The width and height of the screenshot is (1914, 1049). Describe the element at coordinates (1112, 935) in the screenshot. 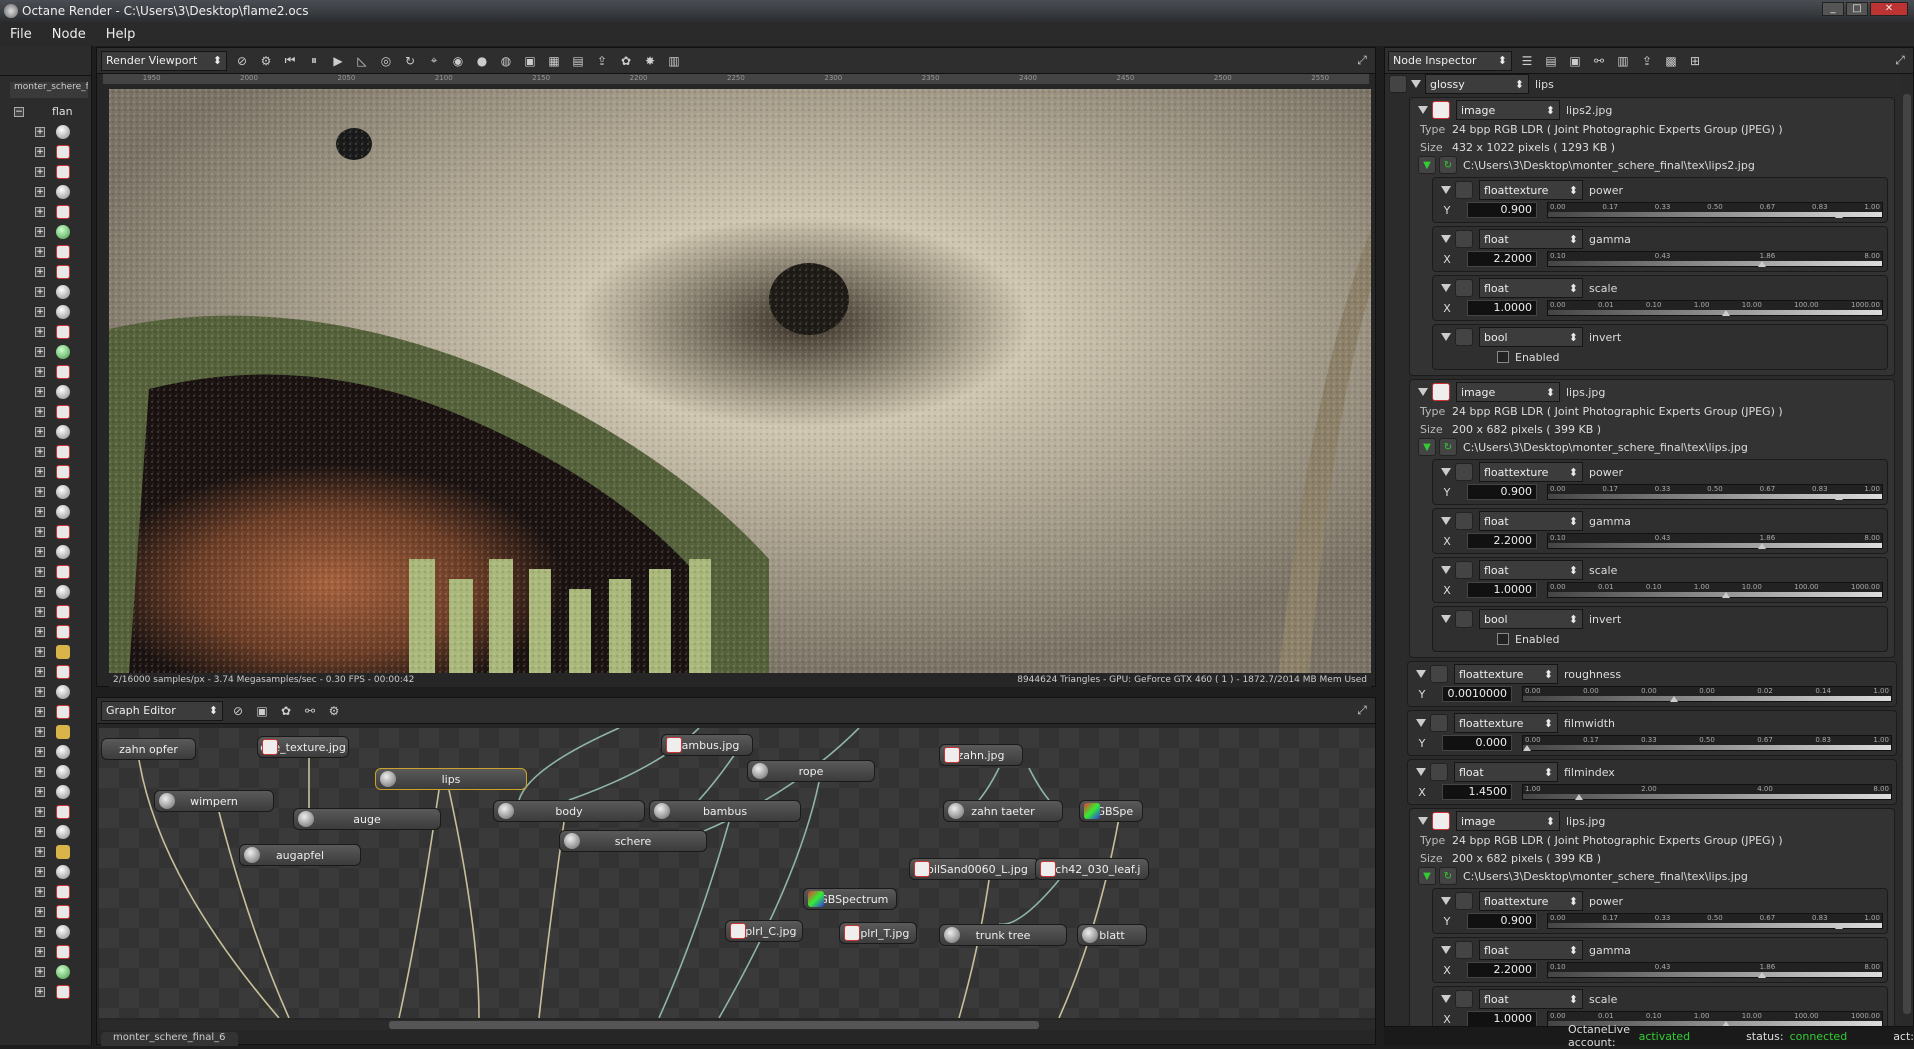

I see `graph-node-blatt: blatt` at that location.